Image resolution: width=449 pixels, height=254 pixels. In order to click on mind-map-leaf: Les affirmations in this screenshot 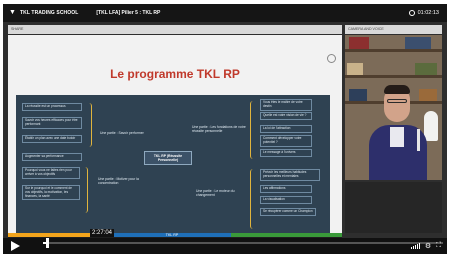, I will do `click(286, 189)`.